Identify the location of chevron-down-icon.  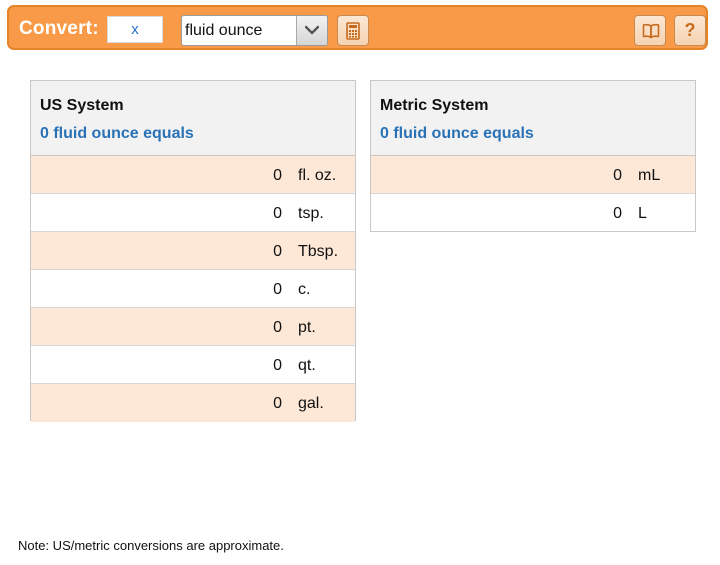
(312, 30).